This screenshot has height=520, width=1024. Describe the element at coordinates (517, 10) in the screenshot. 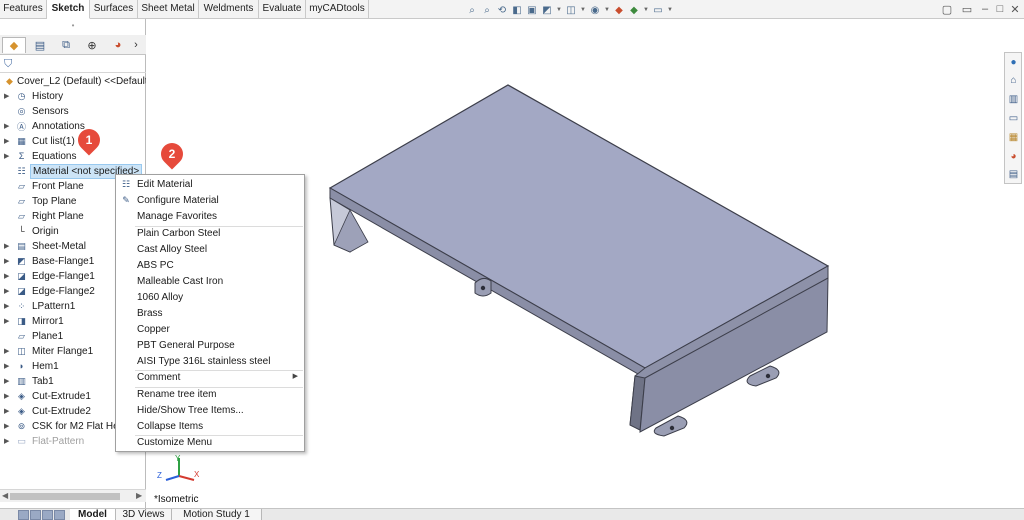

I see `section-view-icon: ◧` at that location.